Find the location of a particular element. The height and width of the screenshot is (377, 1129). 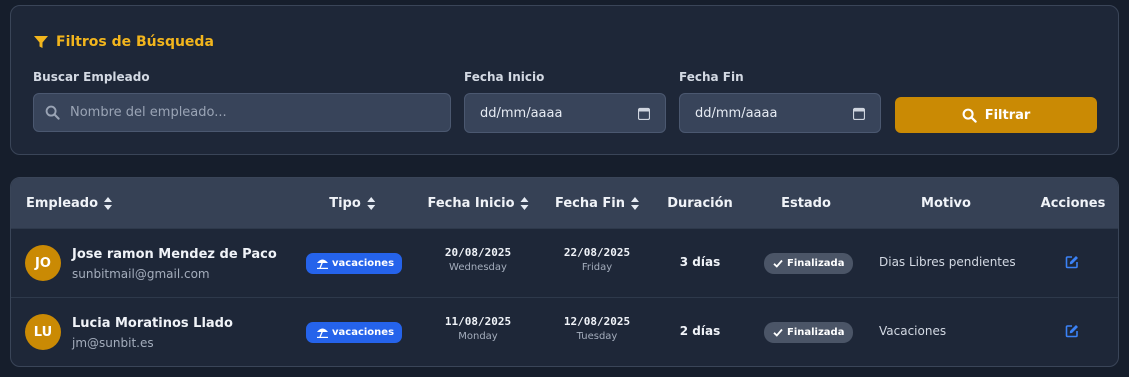

filter-button: Filtrar is located at coordinates (996, 115).